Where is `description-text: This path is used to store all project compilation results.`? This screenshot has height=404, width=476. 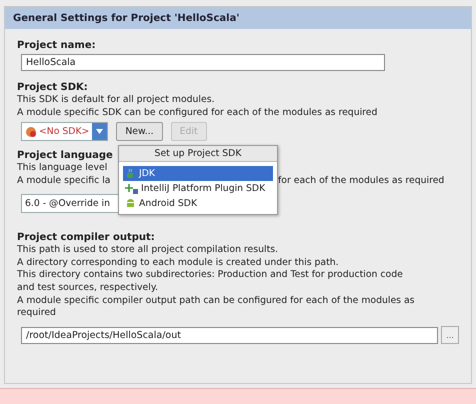
description-text: This path is used to store all project compilation results. is located at coordinates (148, 250).